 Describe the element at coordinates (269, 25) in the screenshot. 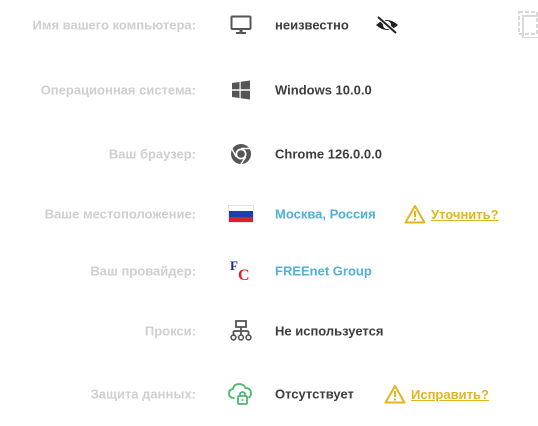

I see `computer-name-row: Имя вашего компьютера: неизвестно` at that location.